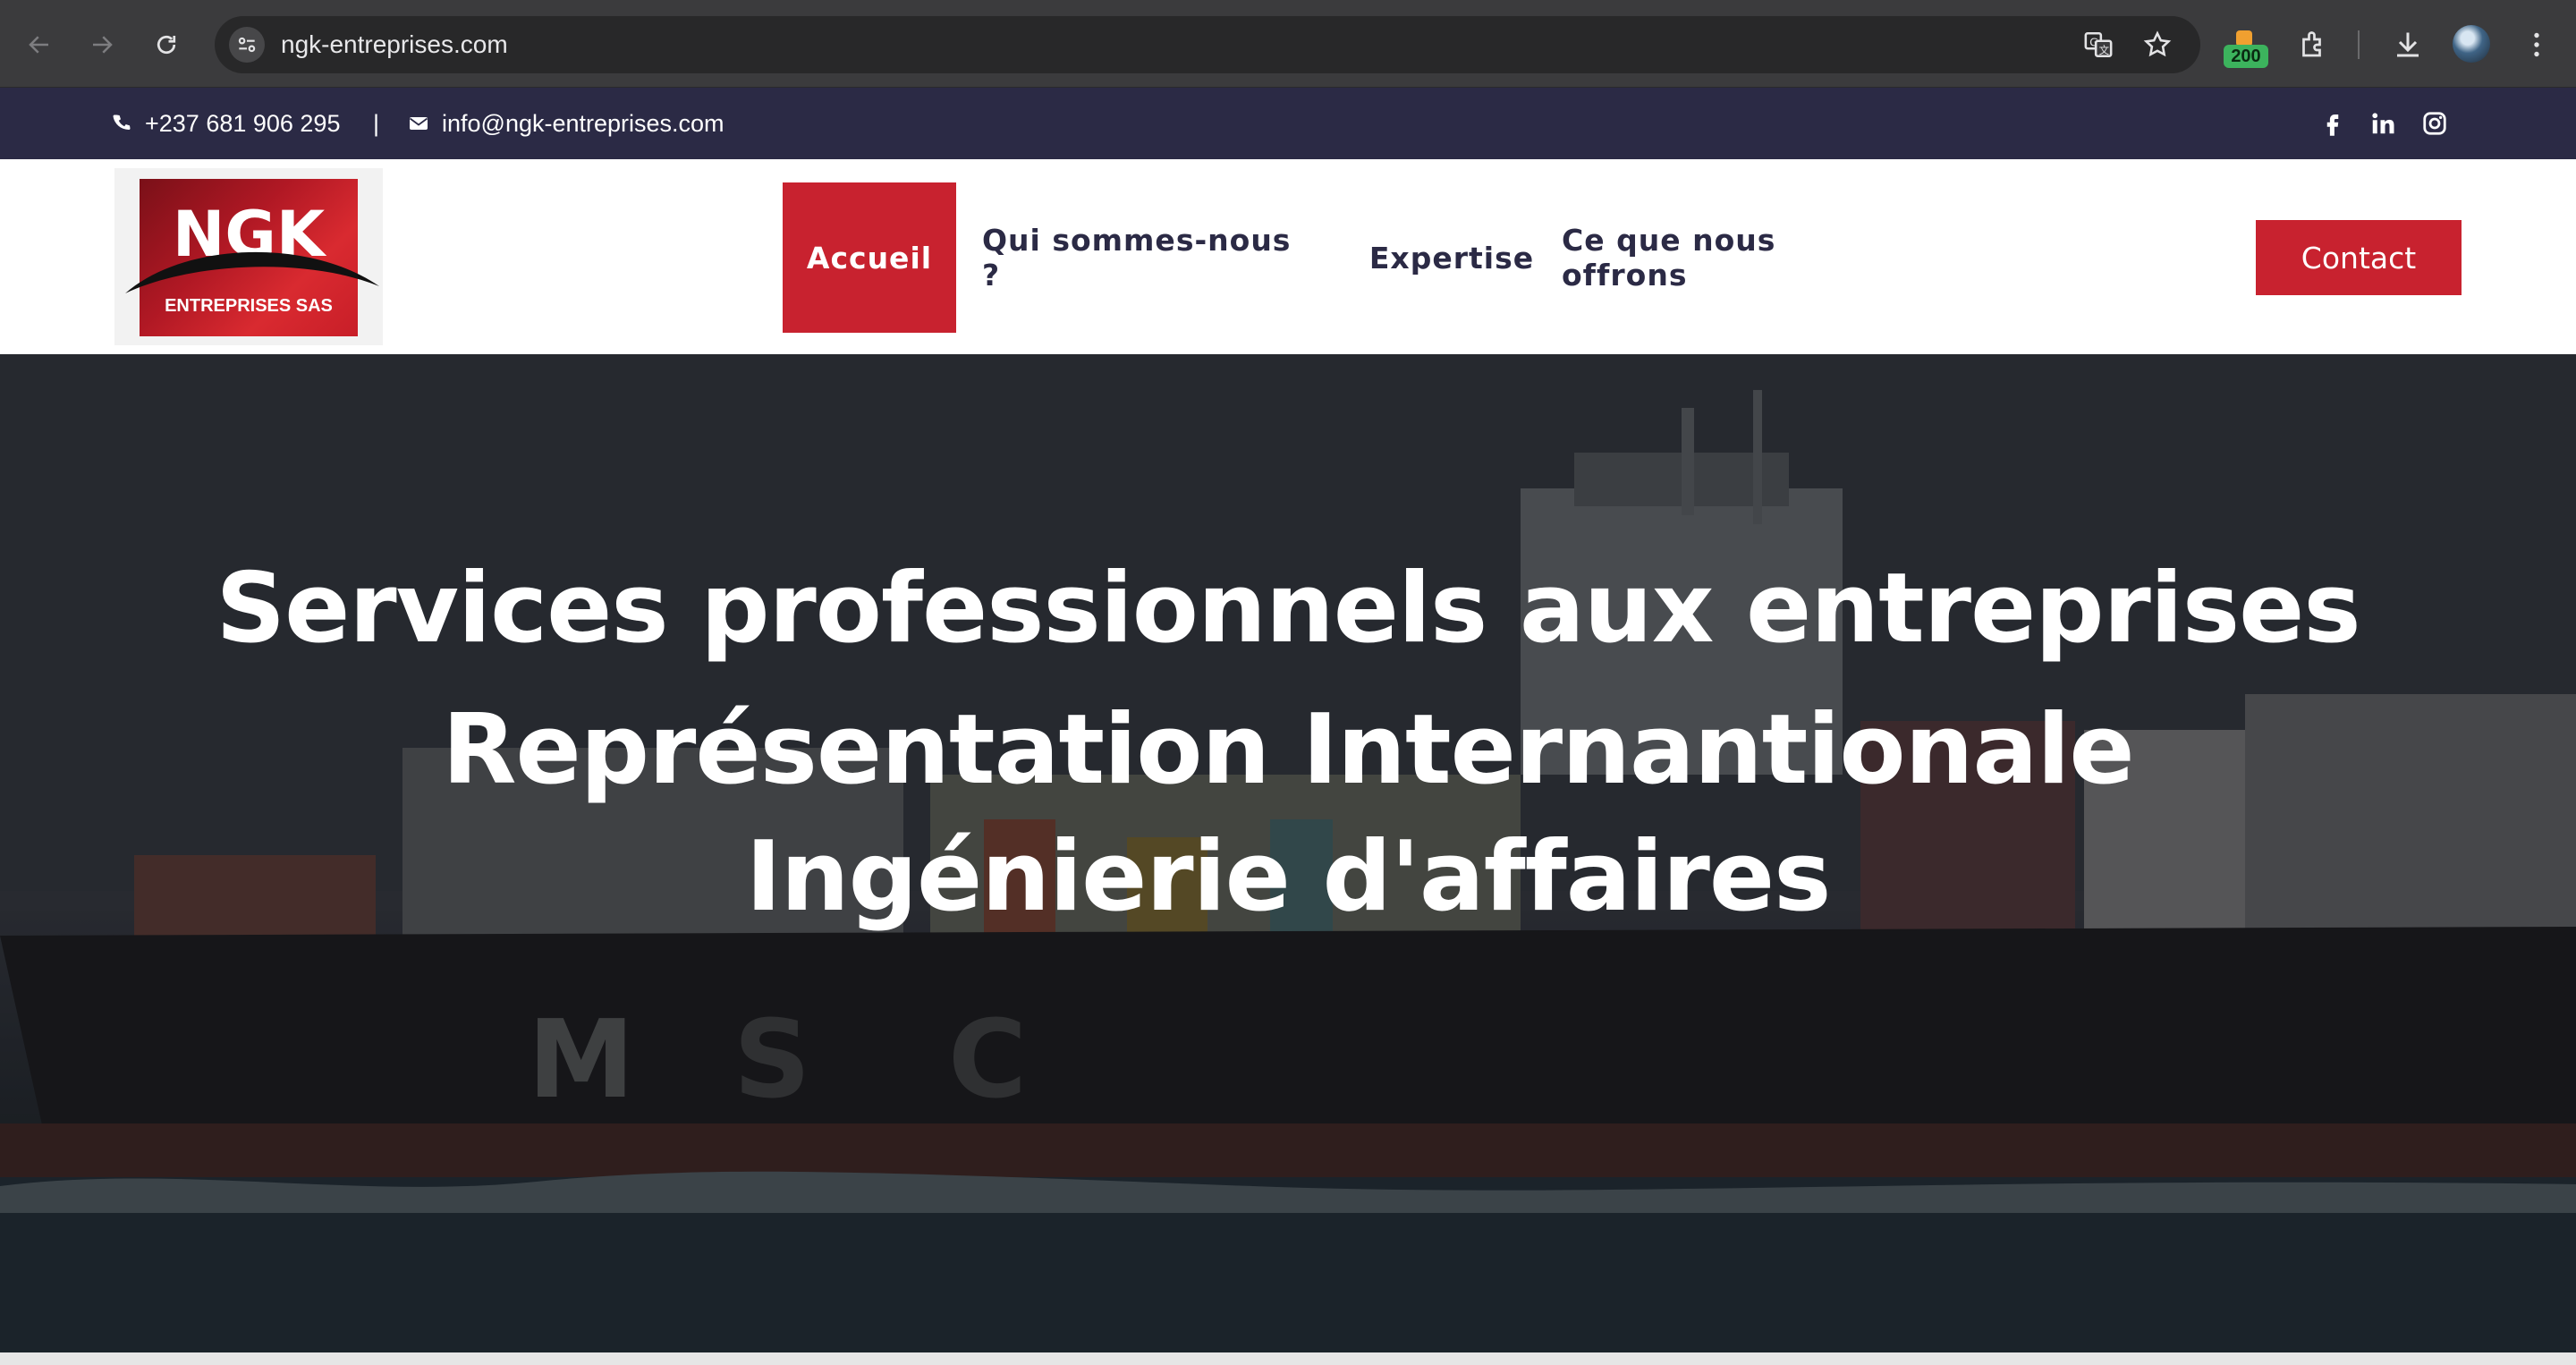  Describe the element at coordinates (869, 257) in the screenshot. I see `nav-accueil: Accueil` at that location.